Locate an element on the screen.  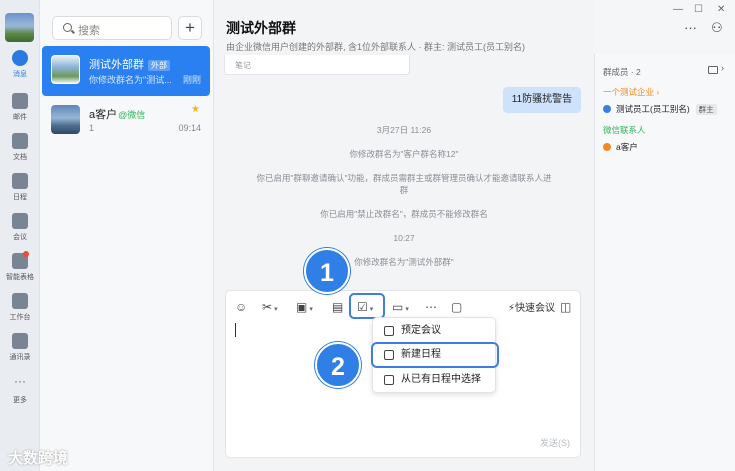
conversation-item-test-group: 测试外部群 外部 你修改群名为"测试... 刚刚 is located at coordinates (126, 71).